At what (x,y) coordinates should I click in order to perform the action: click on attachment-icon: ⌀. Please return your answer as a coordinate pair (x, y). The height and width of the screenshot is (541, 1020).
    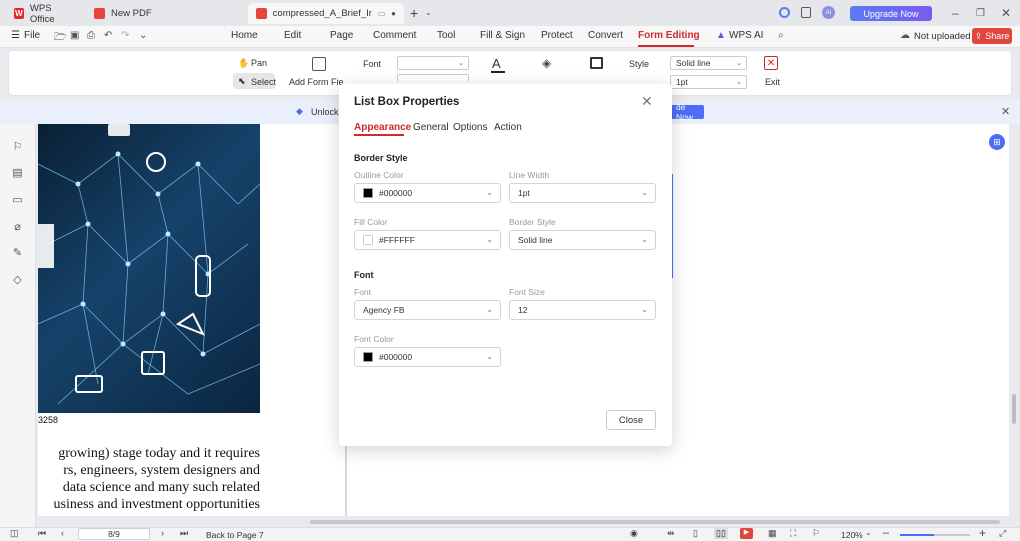
    Looking at the image, I should click on (17, 226).